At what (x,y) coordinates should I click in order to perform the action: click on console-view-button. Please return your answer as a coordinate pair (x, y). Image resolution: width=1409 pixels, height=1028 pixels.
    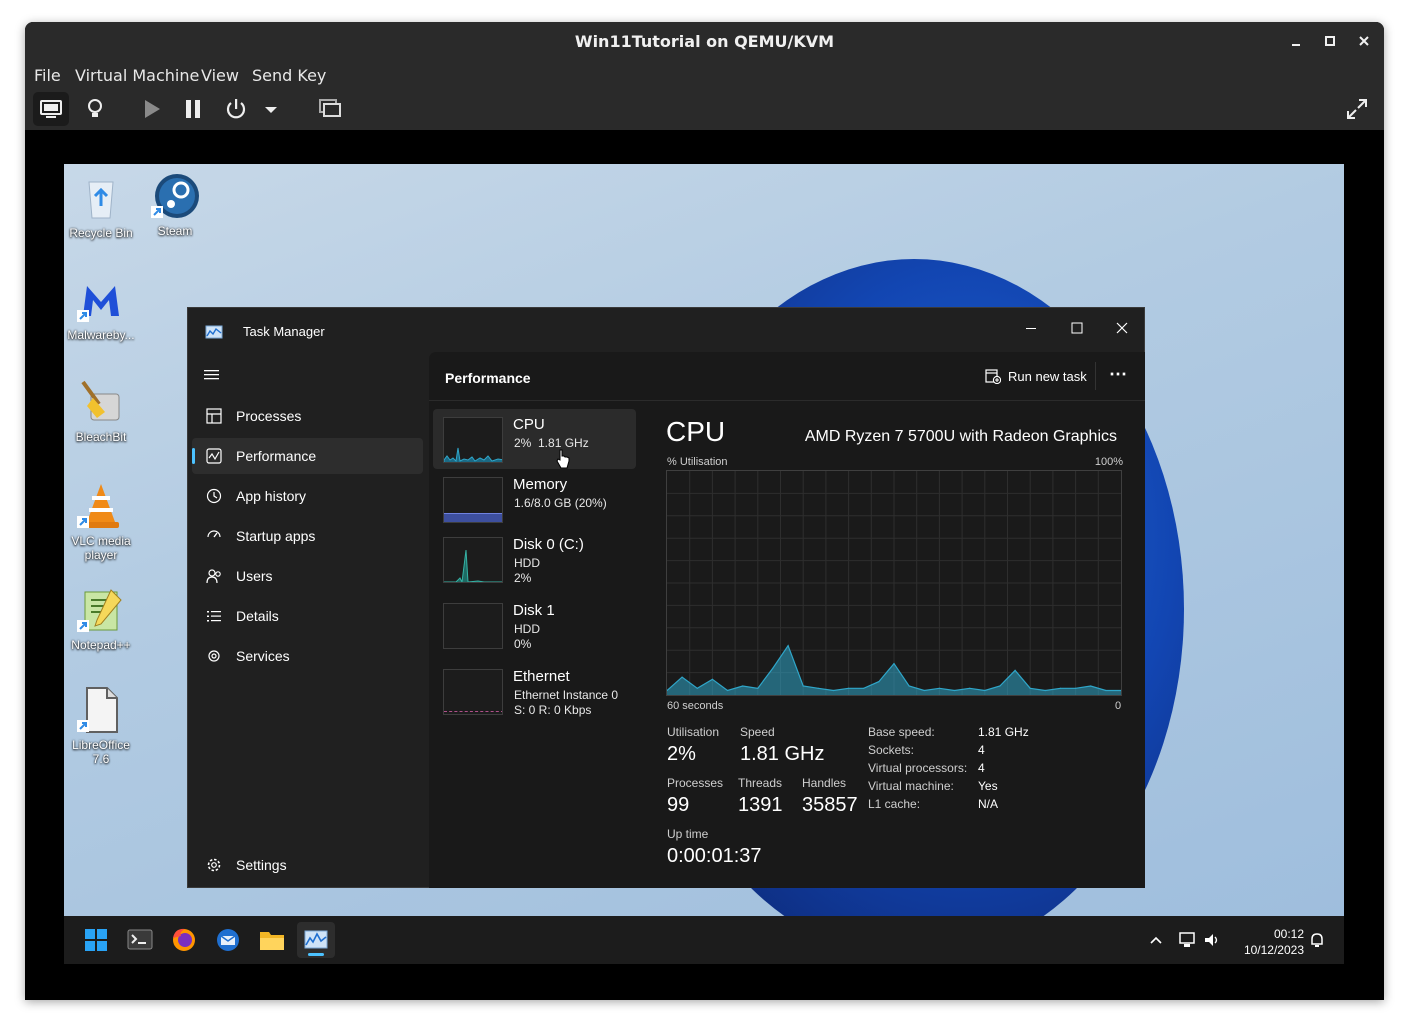
    Looking at the image, I should click on (51, 109).